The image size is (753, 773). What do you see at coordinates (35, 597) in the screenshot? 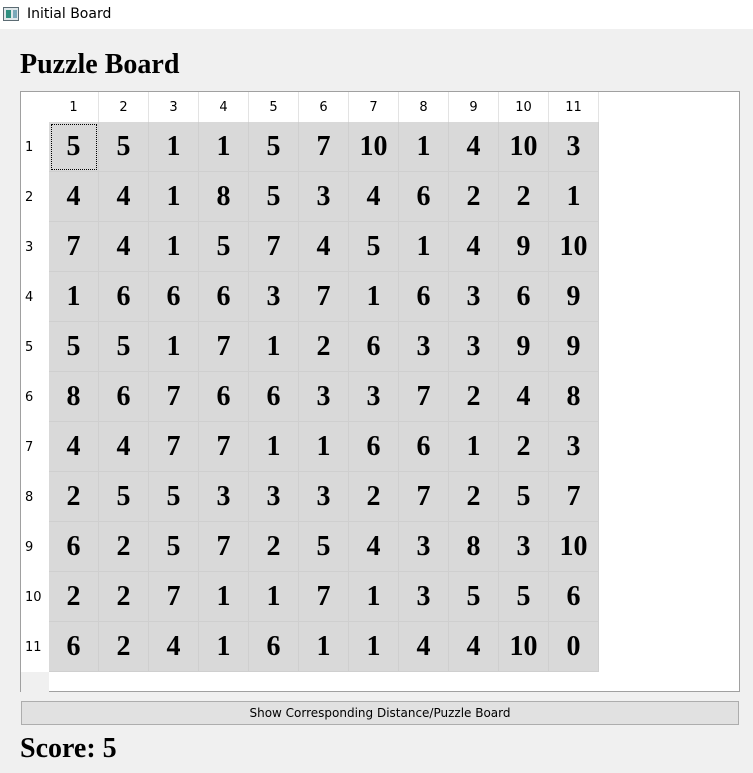
I see `row-header: 10` at bounding box center [35, 597].